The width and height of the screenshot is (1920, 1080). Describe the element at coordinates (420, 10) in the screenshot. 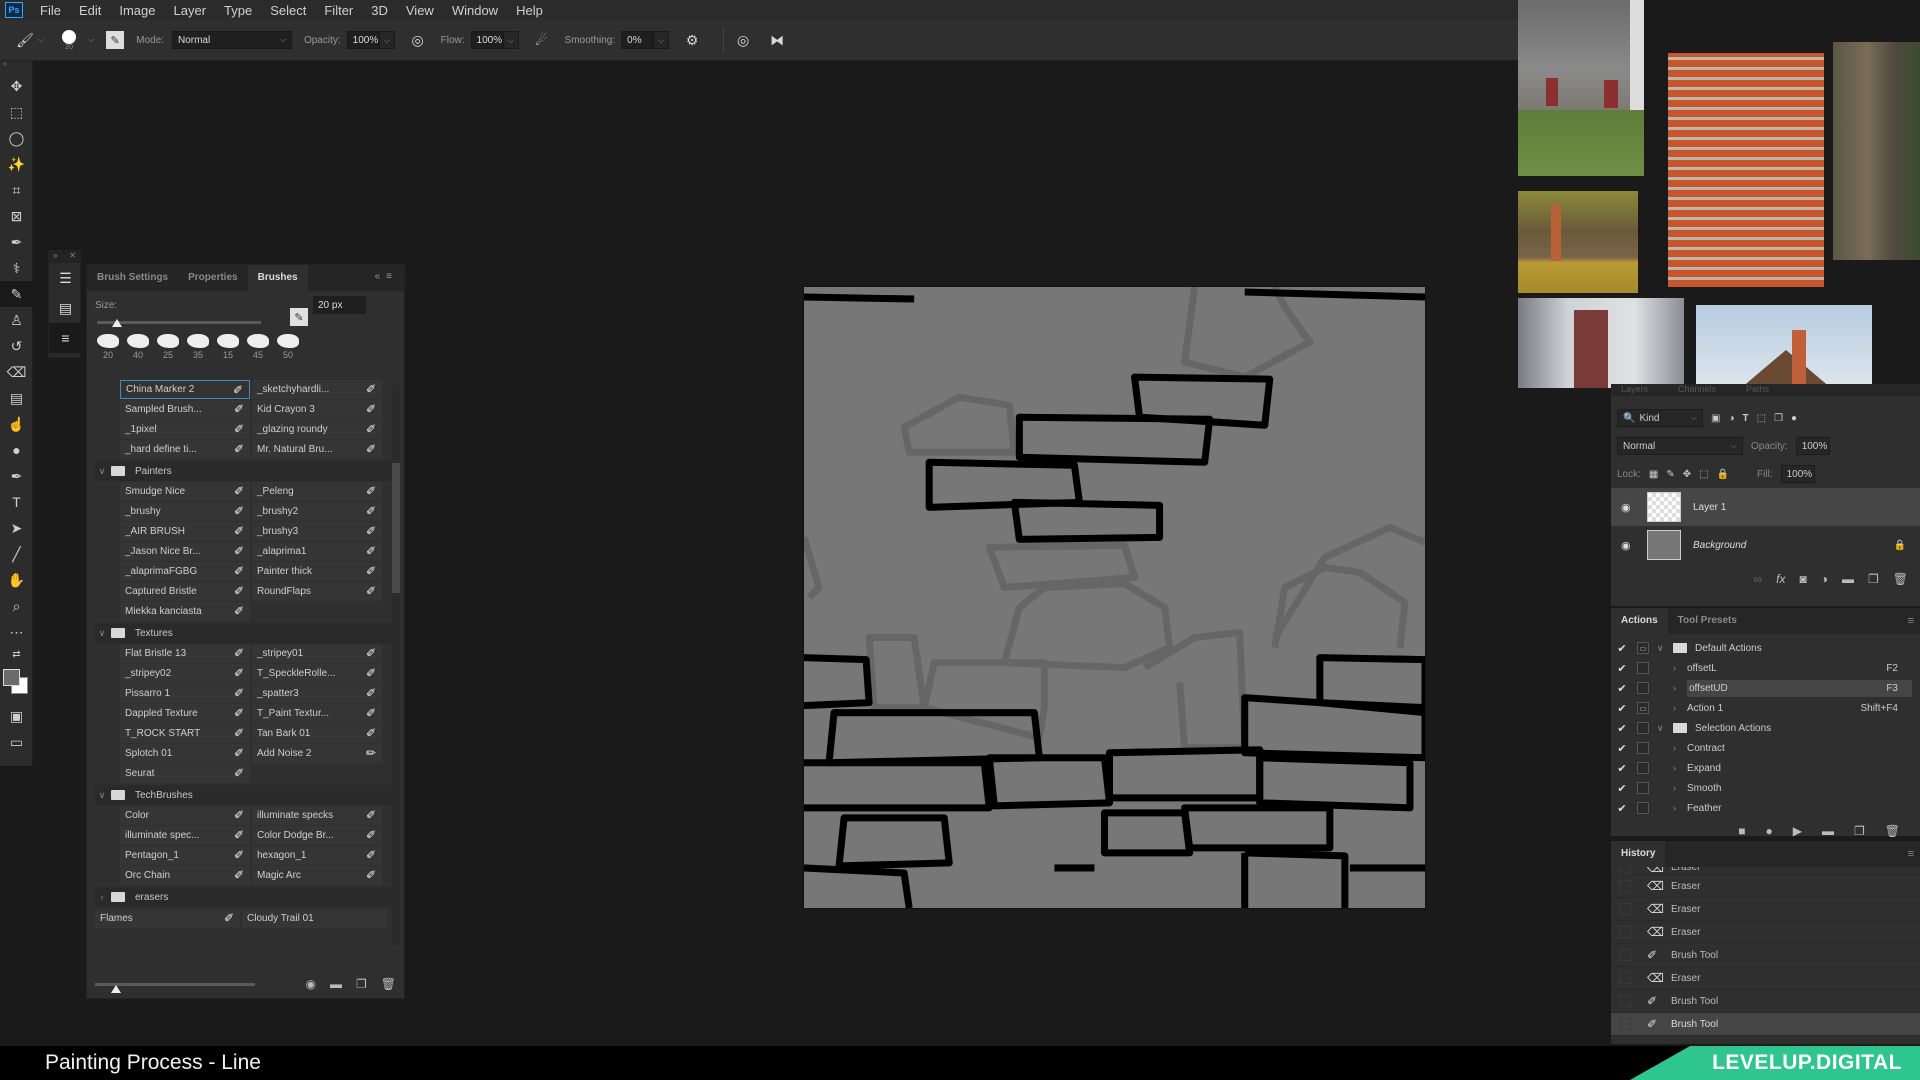

I see `menu-view: View` at that location.